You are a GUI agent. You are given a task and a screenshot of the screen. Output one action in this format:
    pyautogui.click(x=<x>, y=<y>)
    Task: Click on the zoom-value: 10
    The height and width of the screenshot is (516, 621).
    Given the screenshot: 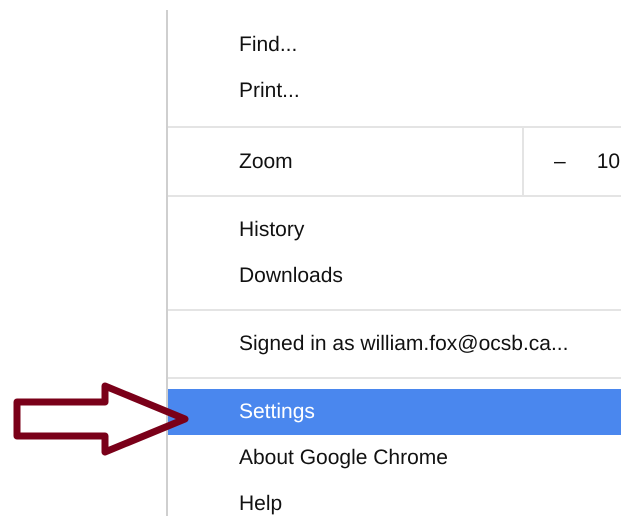 What is the action you would take?
    pyautogui.click(x=608, y=161)
    